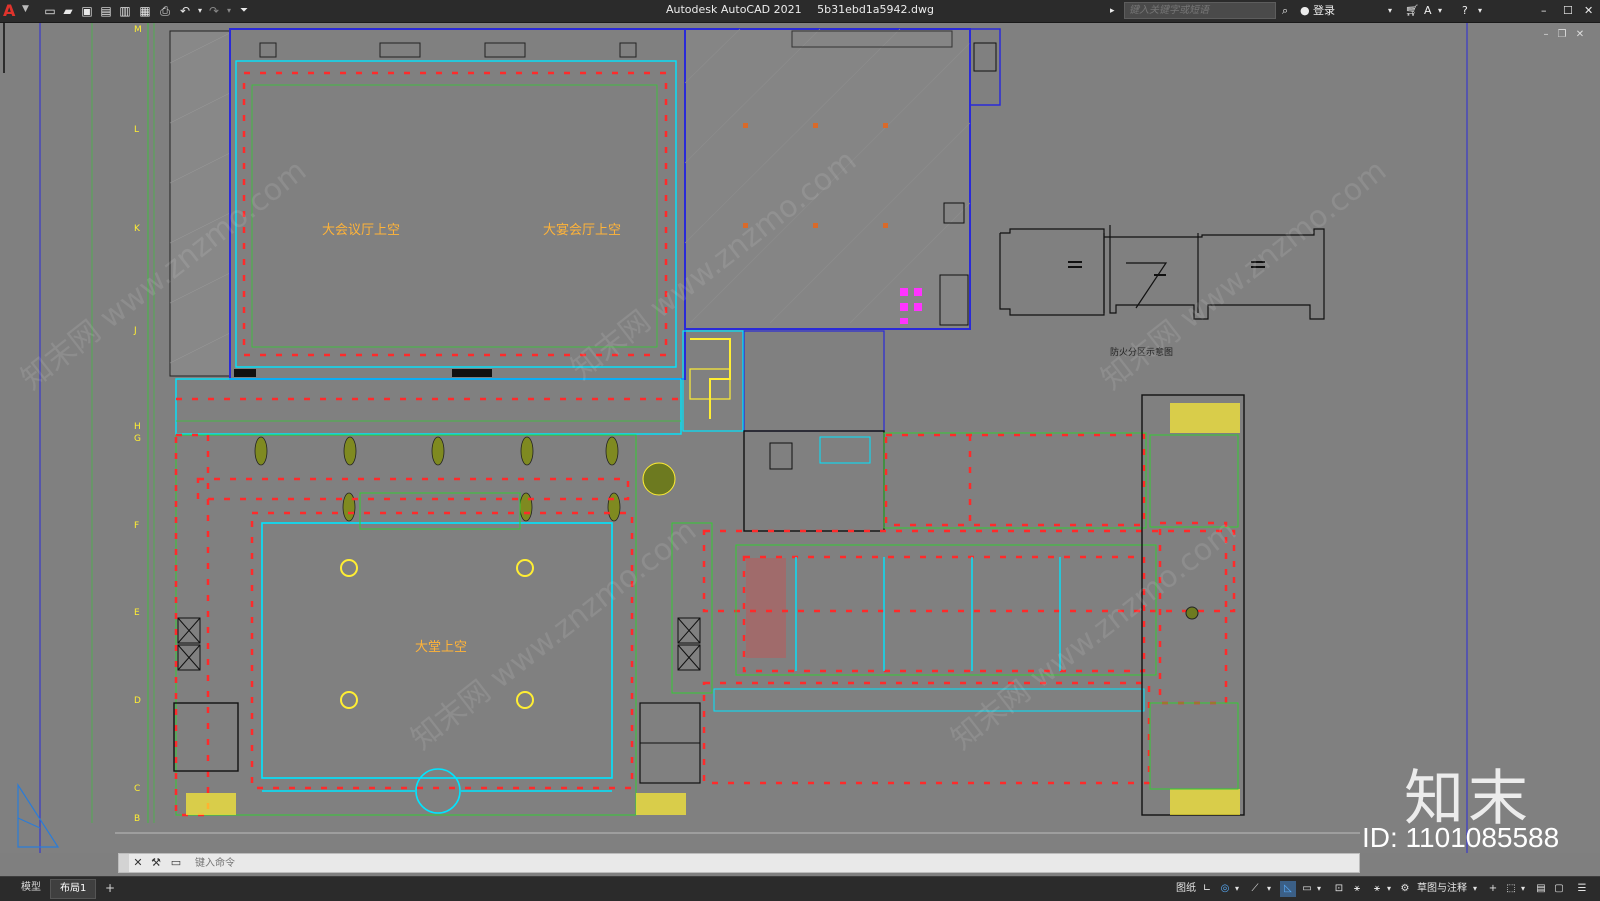  Describe the element at coordinates (125, 11) in the screenshot. I see `export-icon: ▥` at that location.